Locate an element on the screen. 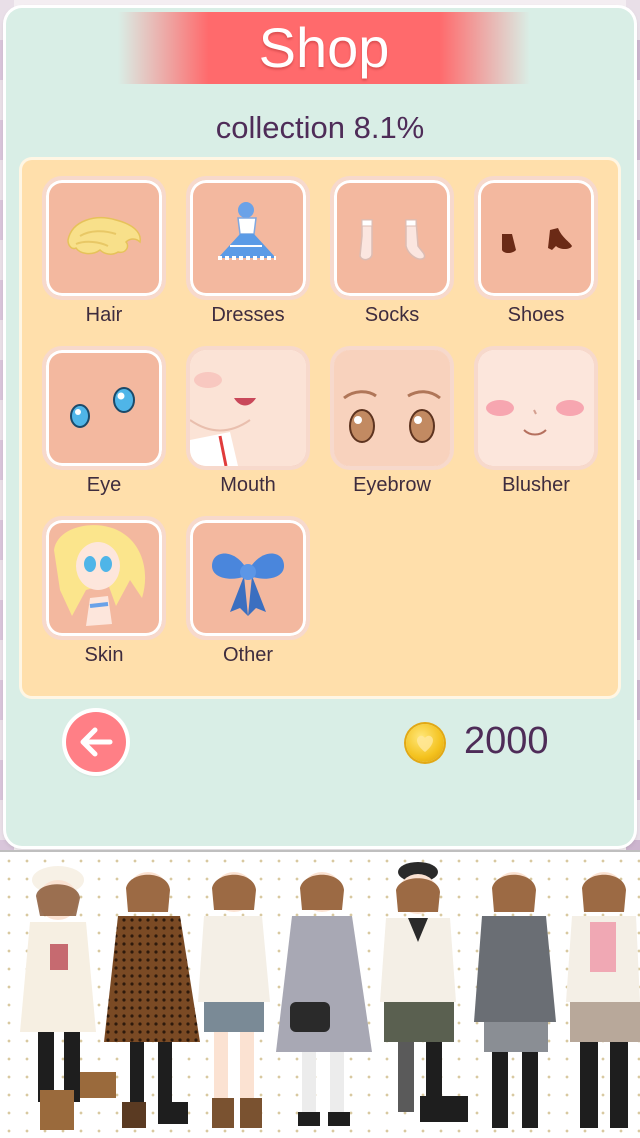  coin-balance: 2000 is located at coordinates (506, 741).